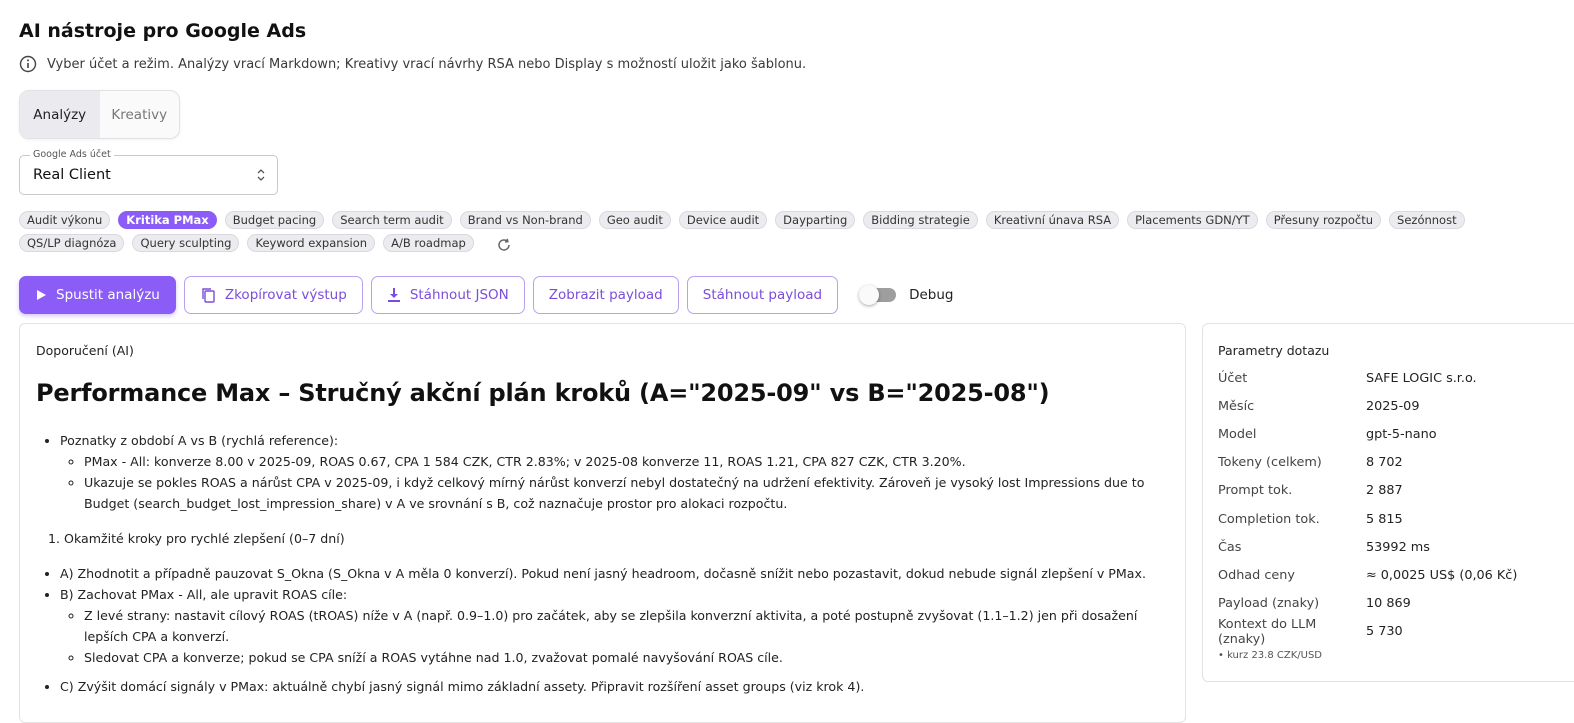 This screenshot has width=1574, height=723. I want to click on chip-presuny-rozpoctu: Přesuny rozpočtu, so click(1323, 220).